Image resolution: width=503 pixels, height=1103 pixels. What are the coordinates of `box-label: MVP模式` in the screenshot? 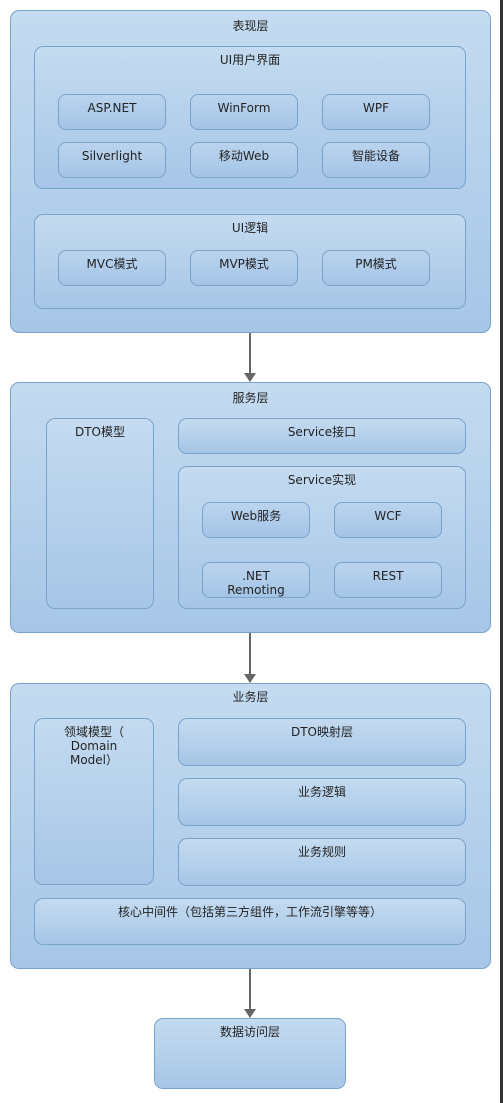 It's located at (244, 264).